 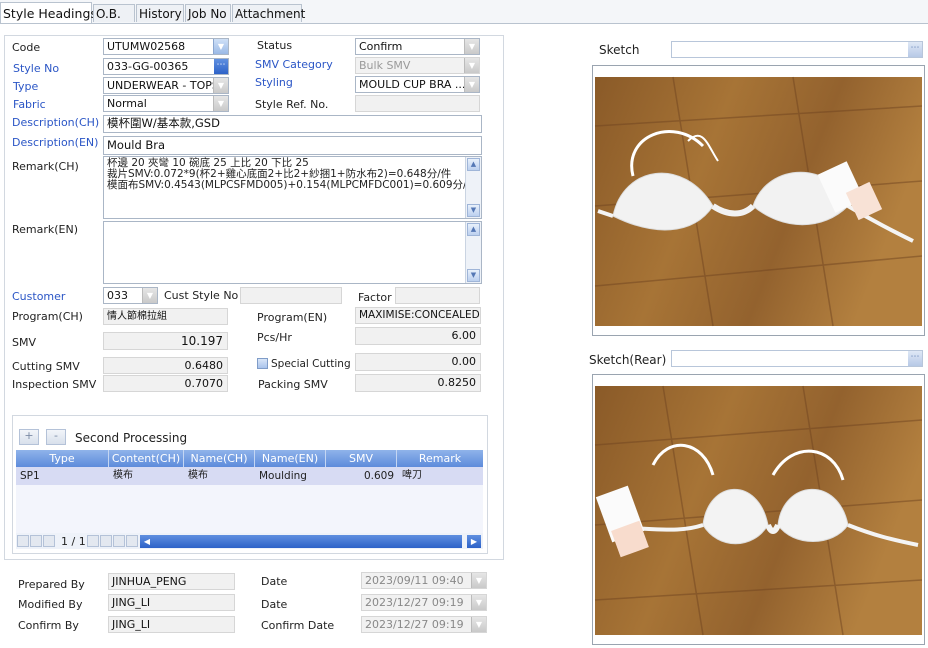 What do you see at coordinates (146, 46) in the screenshot?
I see `code-value: UTUMW02568` at bounding box center [146, 46].